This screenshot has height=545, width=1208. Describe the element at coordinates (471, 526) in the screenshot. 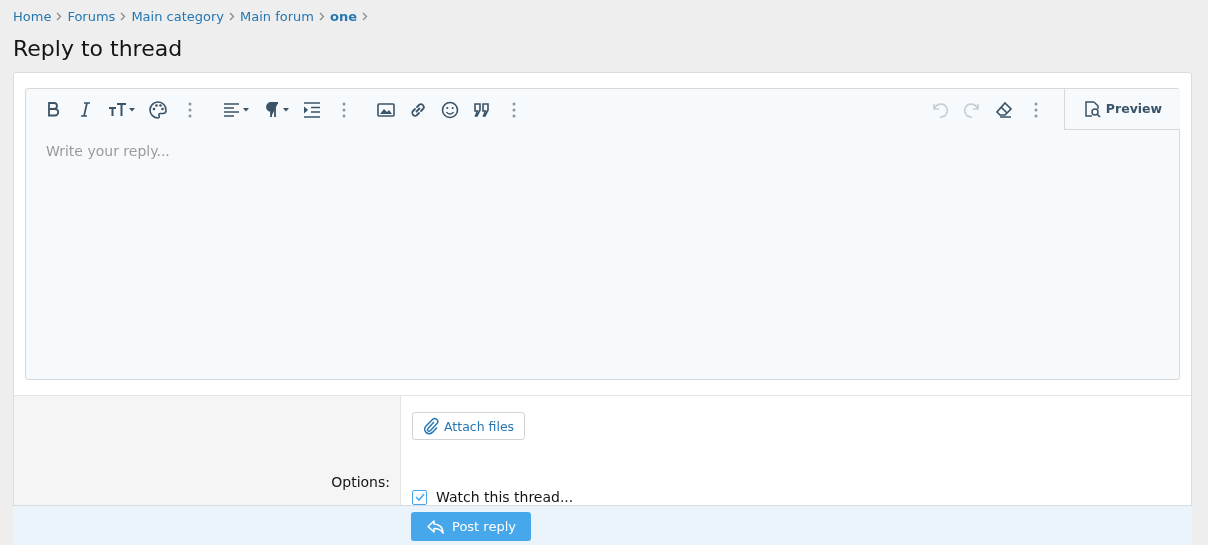

I see `post-reply-button: Post reply` at that location.